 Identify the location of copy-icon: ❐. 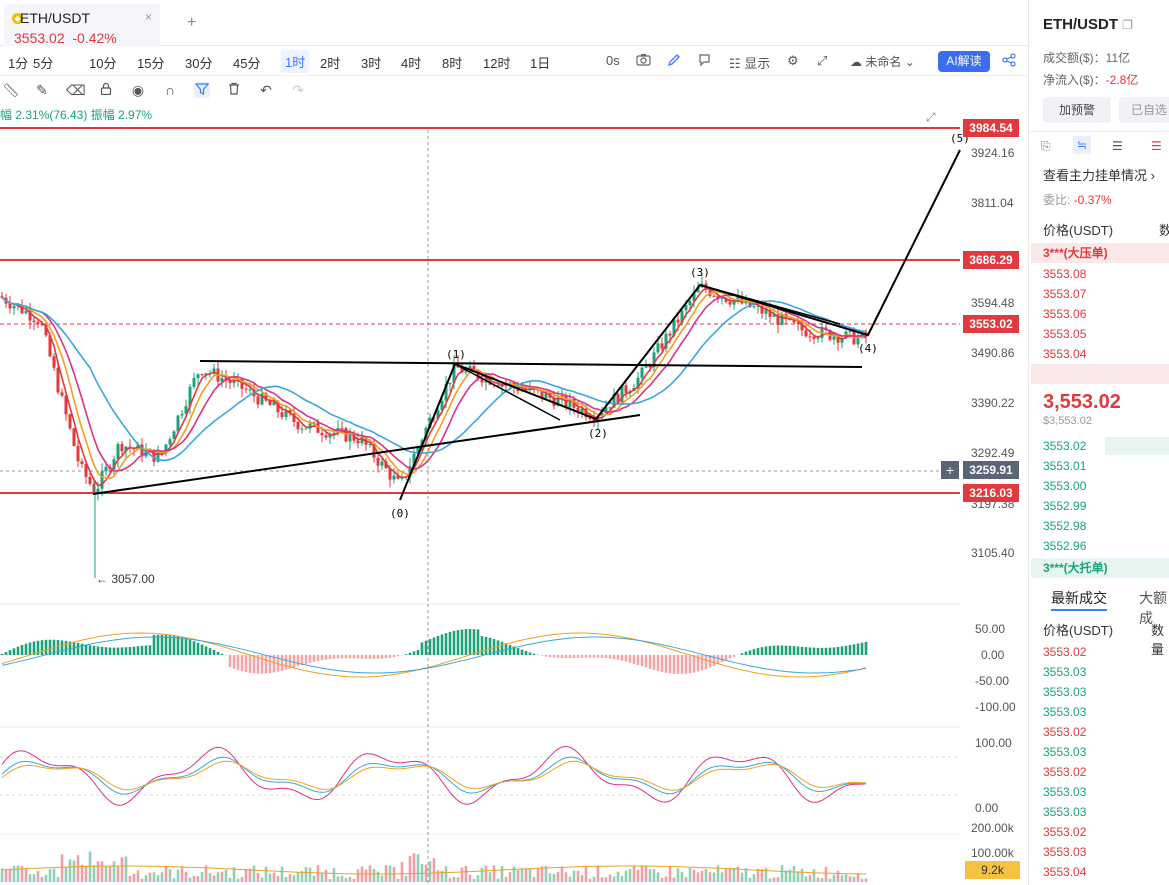
(1127, 25).